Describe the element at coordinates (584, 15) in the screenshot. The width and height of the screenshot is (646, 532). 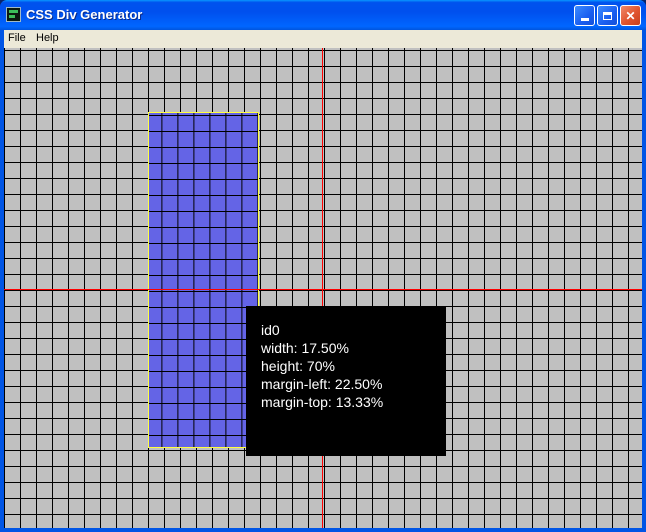
I see `minimize-button` at that location.